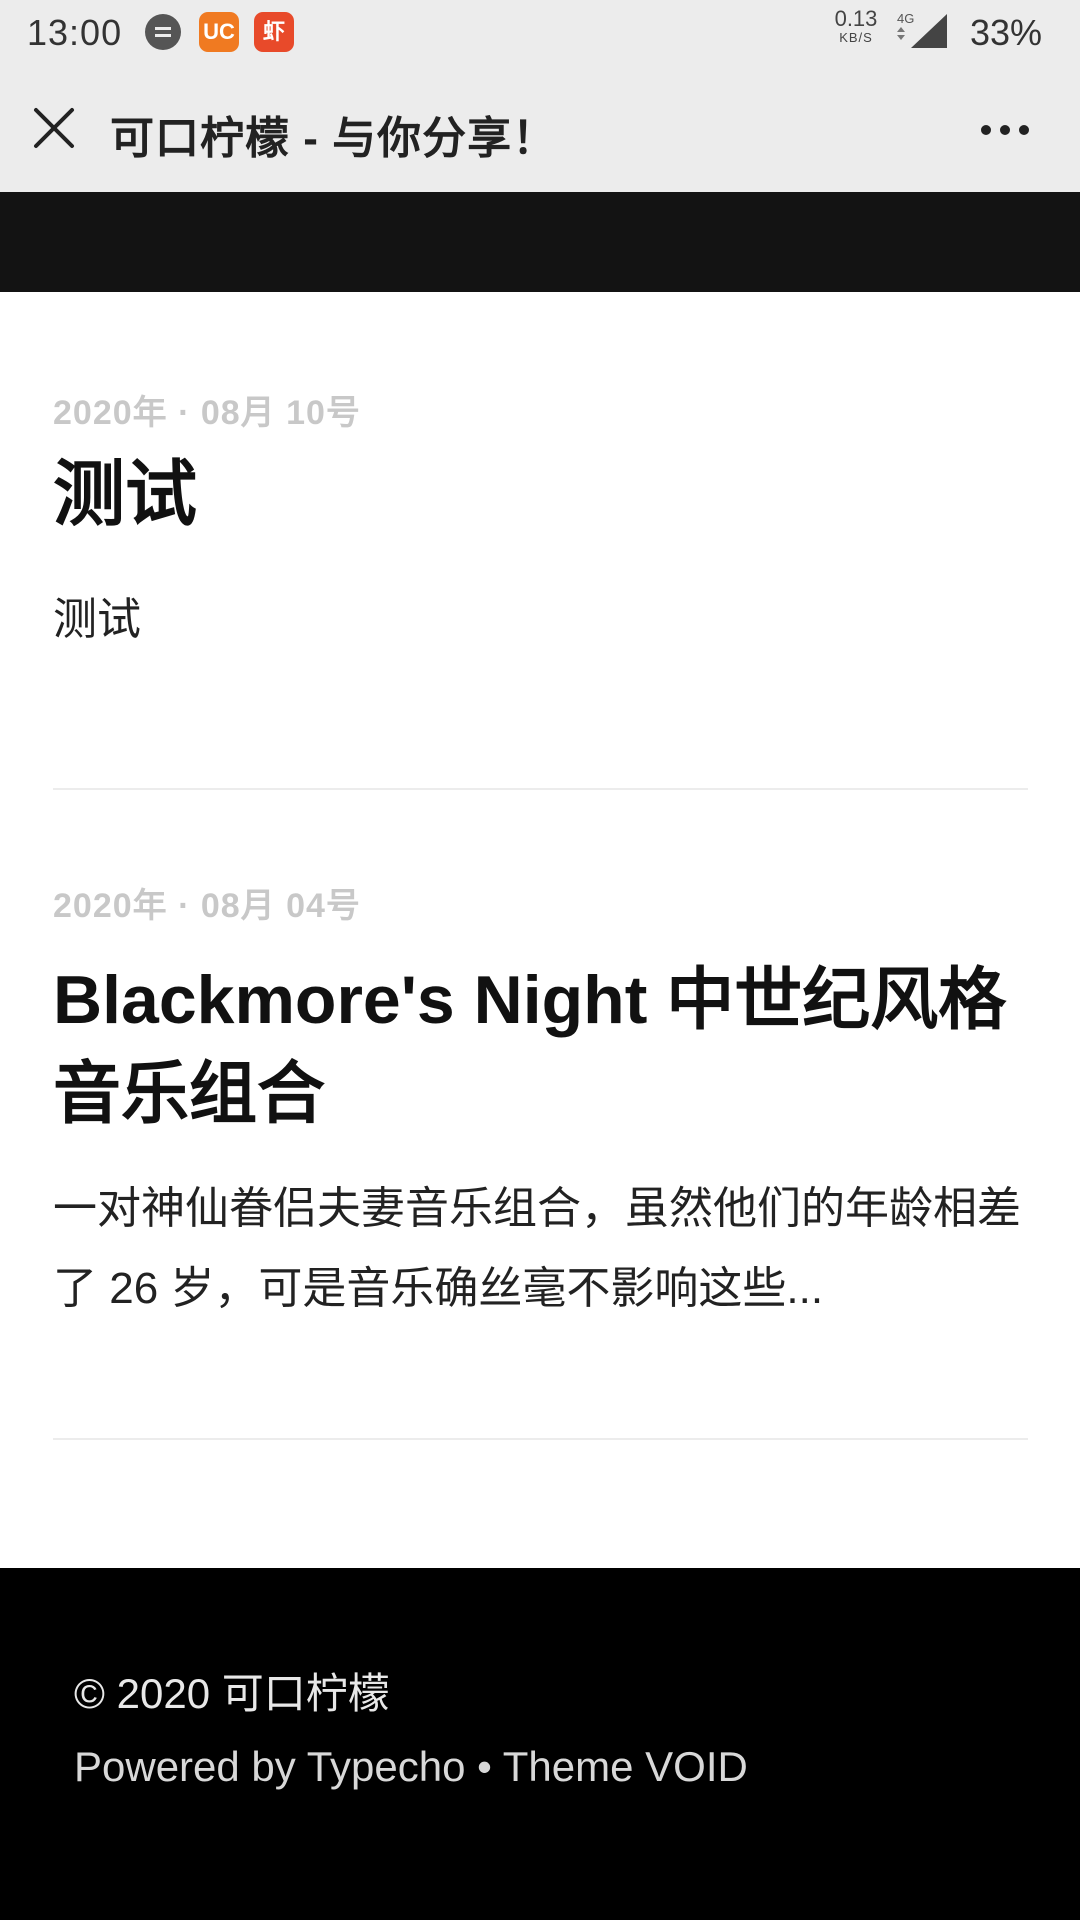 This screenshot has height=1920, width=1080. I want to click on app-bar: 可口柠檬 - 与你分享！, so click(540, 128).